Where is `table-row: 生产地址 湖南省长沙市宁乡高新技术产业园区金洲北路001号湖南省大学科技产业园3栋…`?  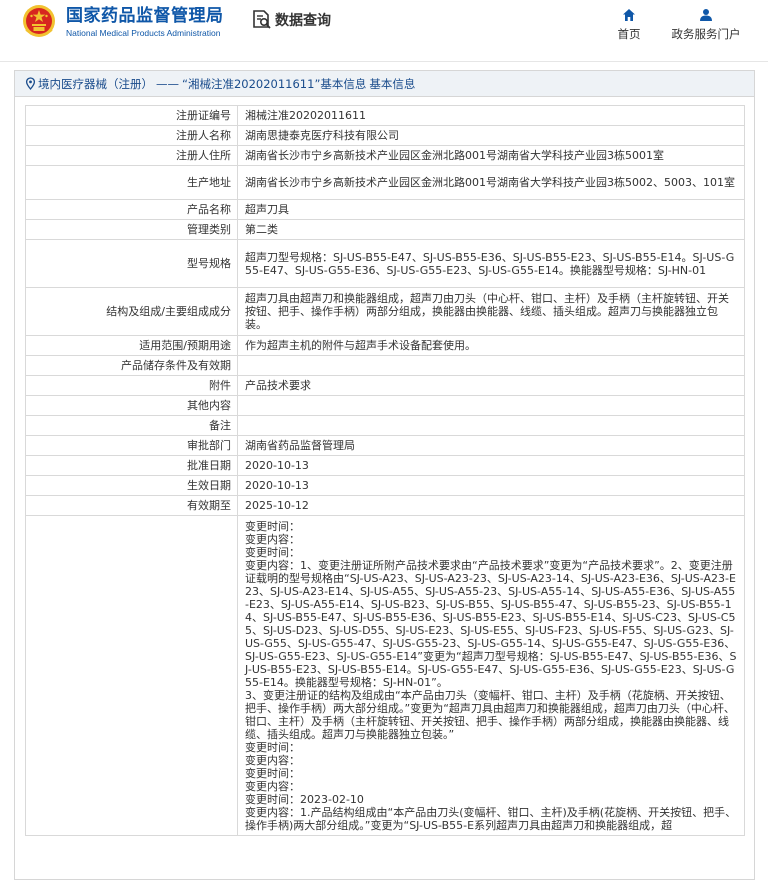 table-row: 生产地址 湖南省长沙市宁乡高新技术产业园区金洲北路001号湖南省大学科技产业园3栋… is located at coordinates (385, 182).